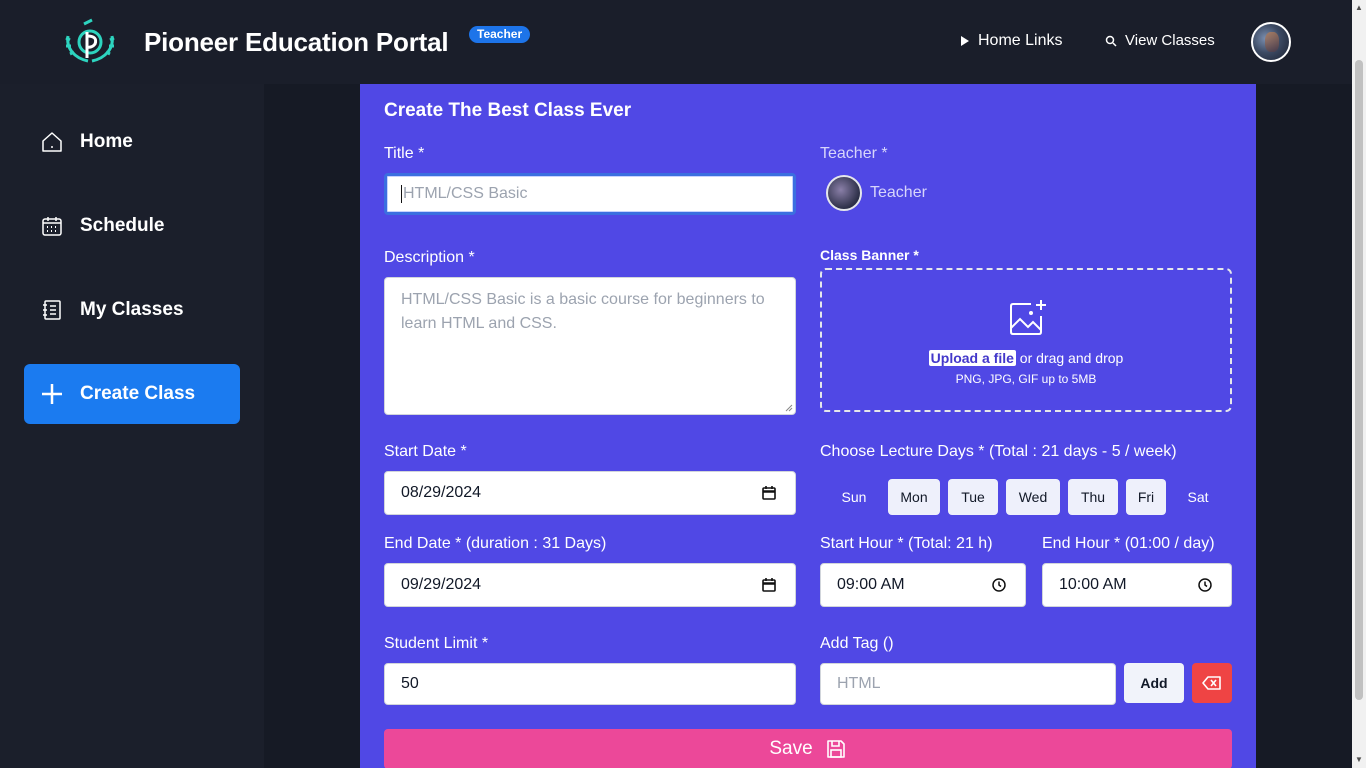  Describe the element at coordinates (1071, 358) in the screenshot. I see `drag-drop-text: or drag and drop` at that location.